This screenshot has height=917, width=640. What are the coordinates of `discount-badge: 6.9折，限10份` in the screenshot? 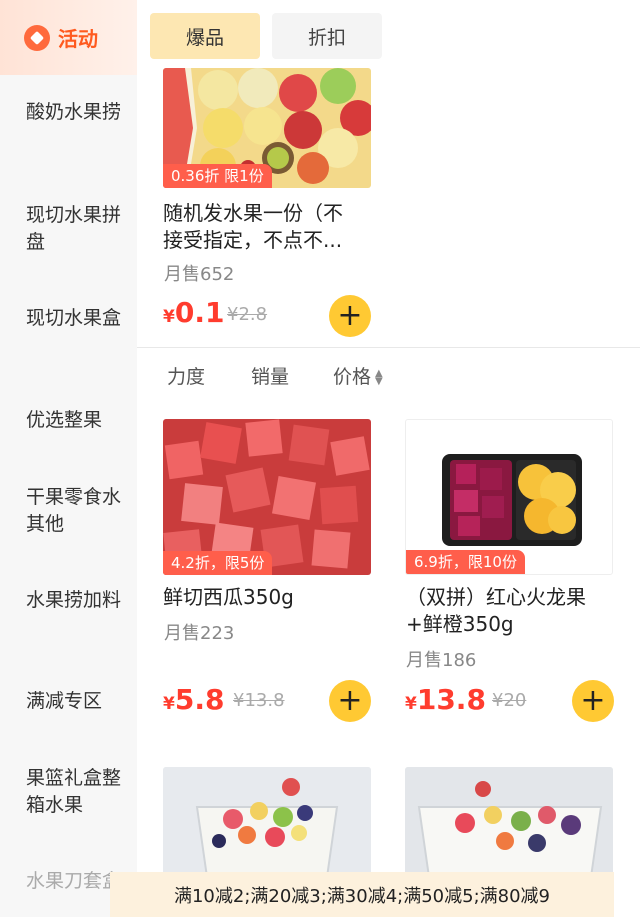 It's located at (465, 562).